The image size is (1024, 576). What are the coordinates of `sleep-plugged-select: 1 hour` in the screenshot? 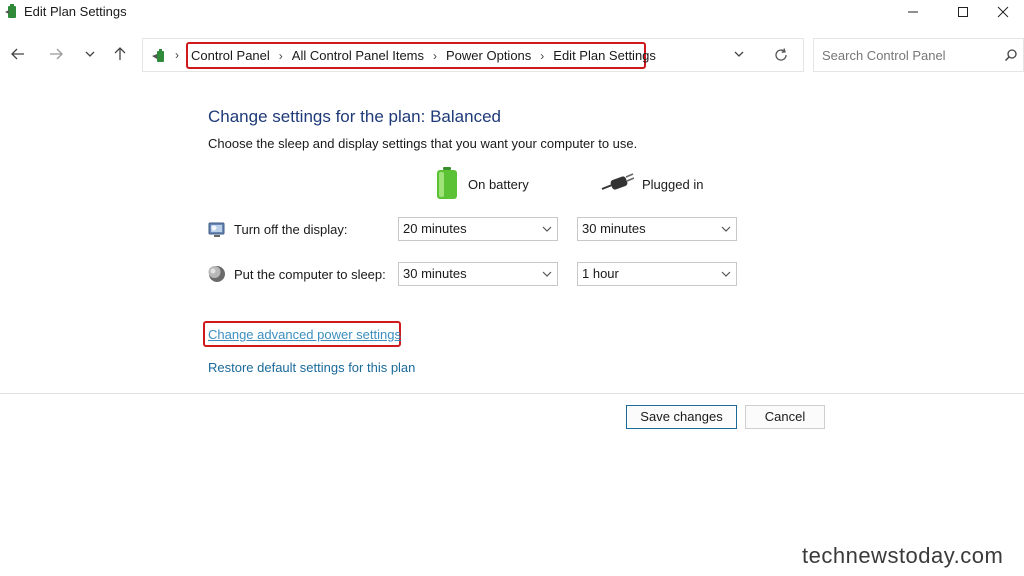 It's located at (657, 274).